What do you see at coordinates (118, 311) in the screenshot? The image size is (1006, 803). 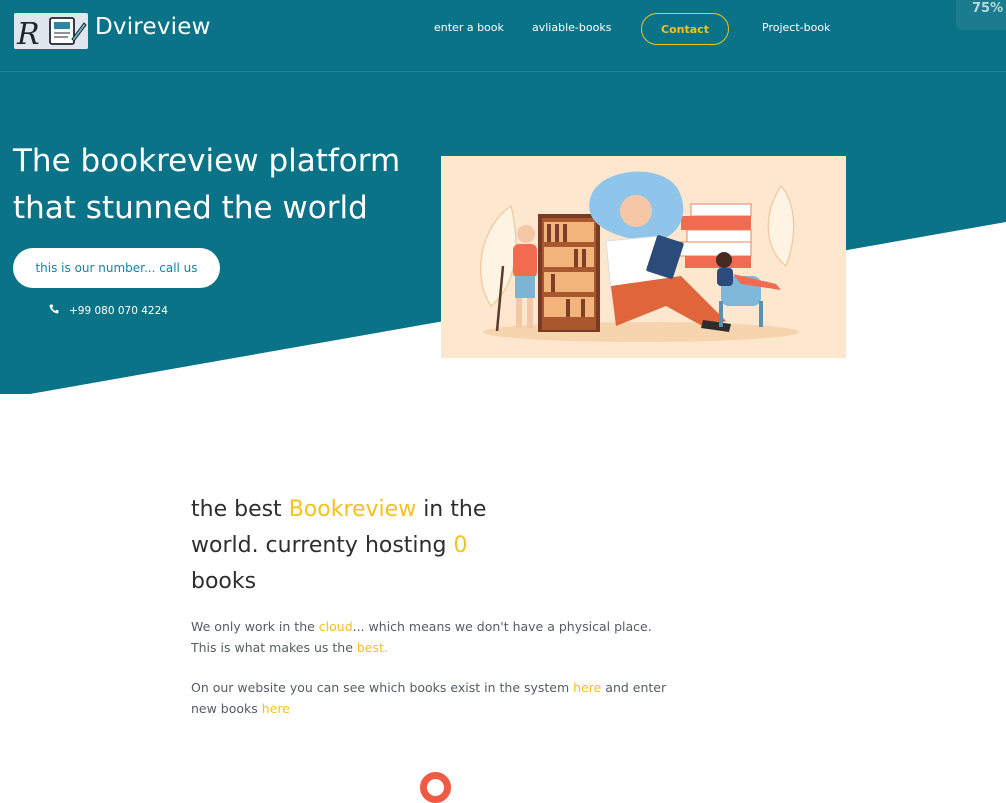 I see `phone-number: +99 080 070 4224` at bounding box center [118, 311].